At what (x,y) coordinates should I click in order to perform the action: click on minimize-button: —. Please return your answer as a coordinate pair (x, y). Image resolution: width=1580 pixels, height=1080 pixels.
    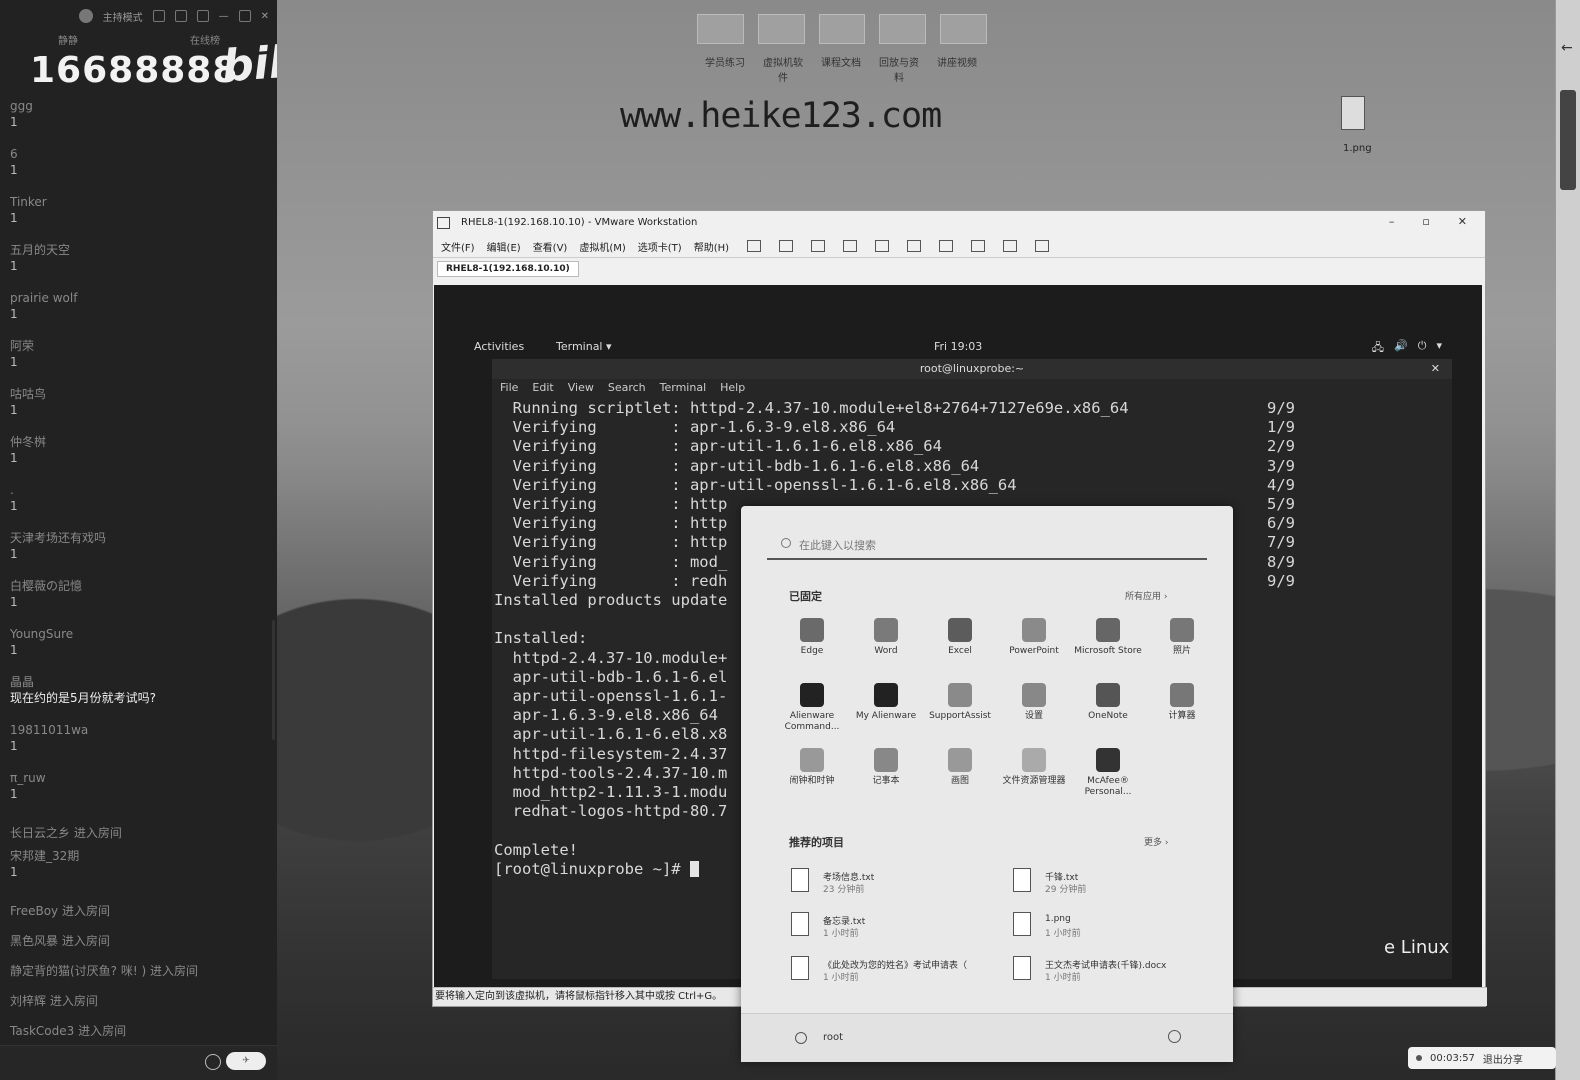
    Looking at the image, I should click on (224, 16).